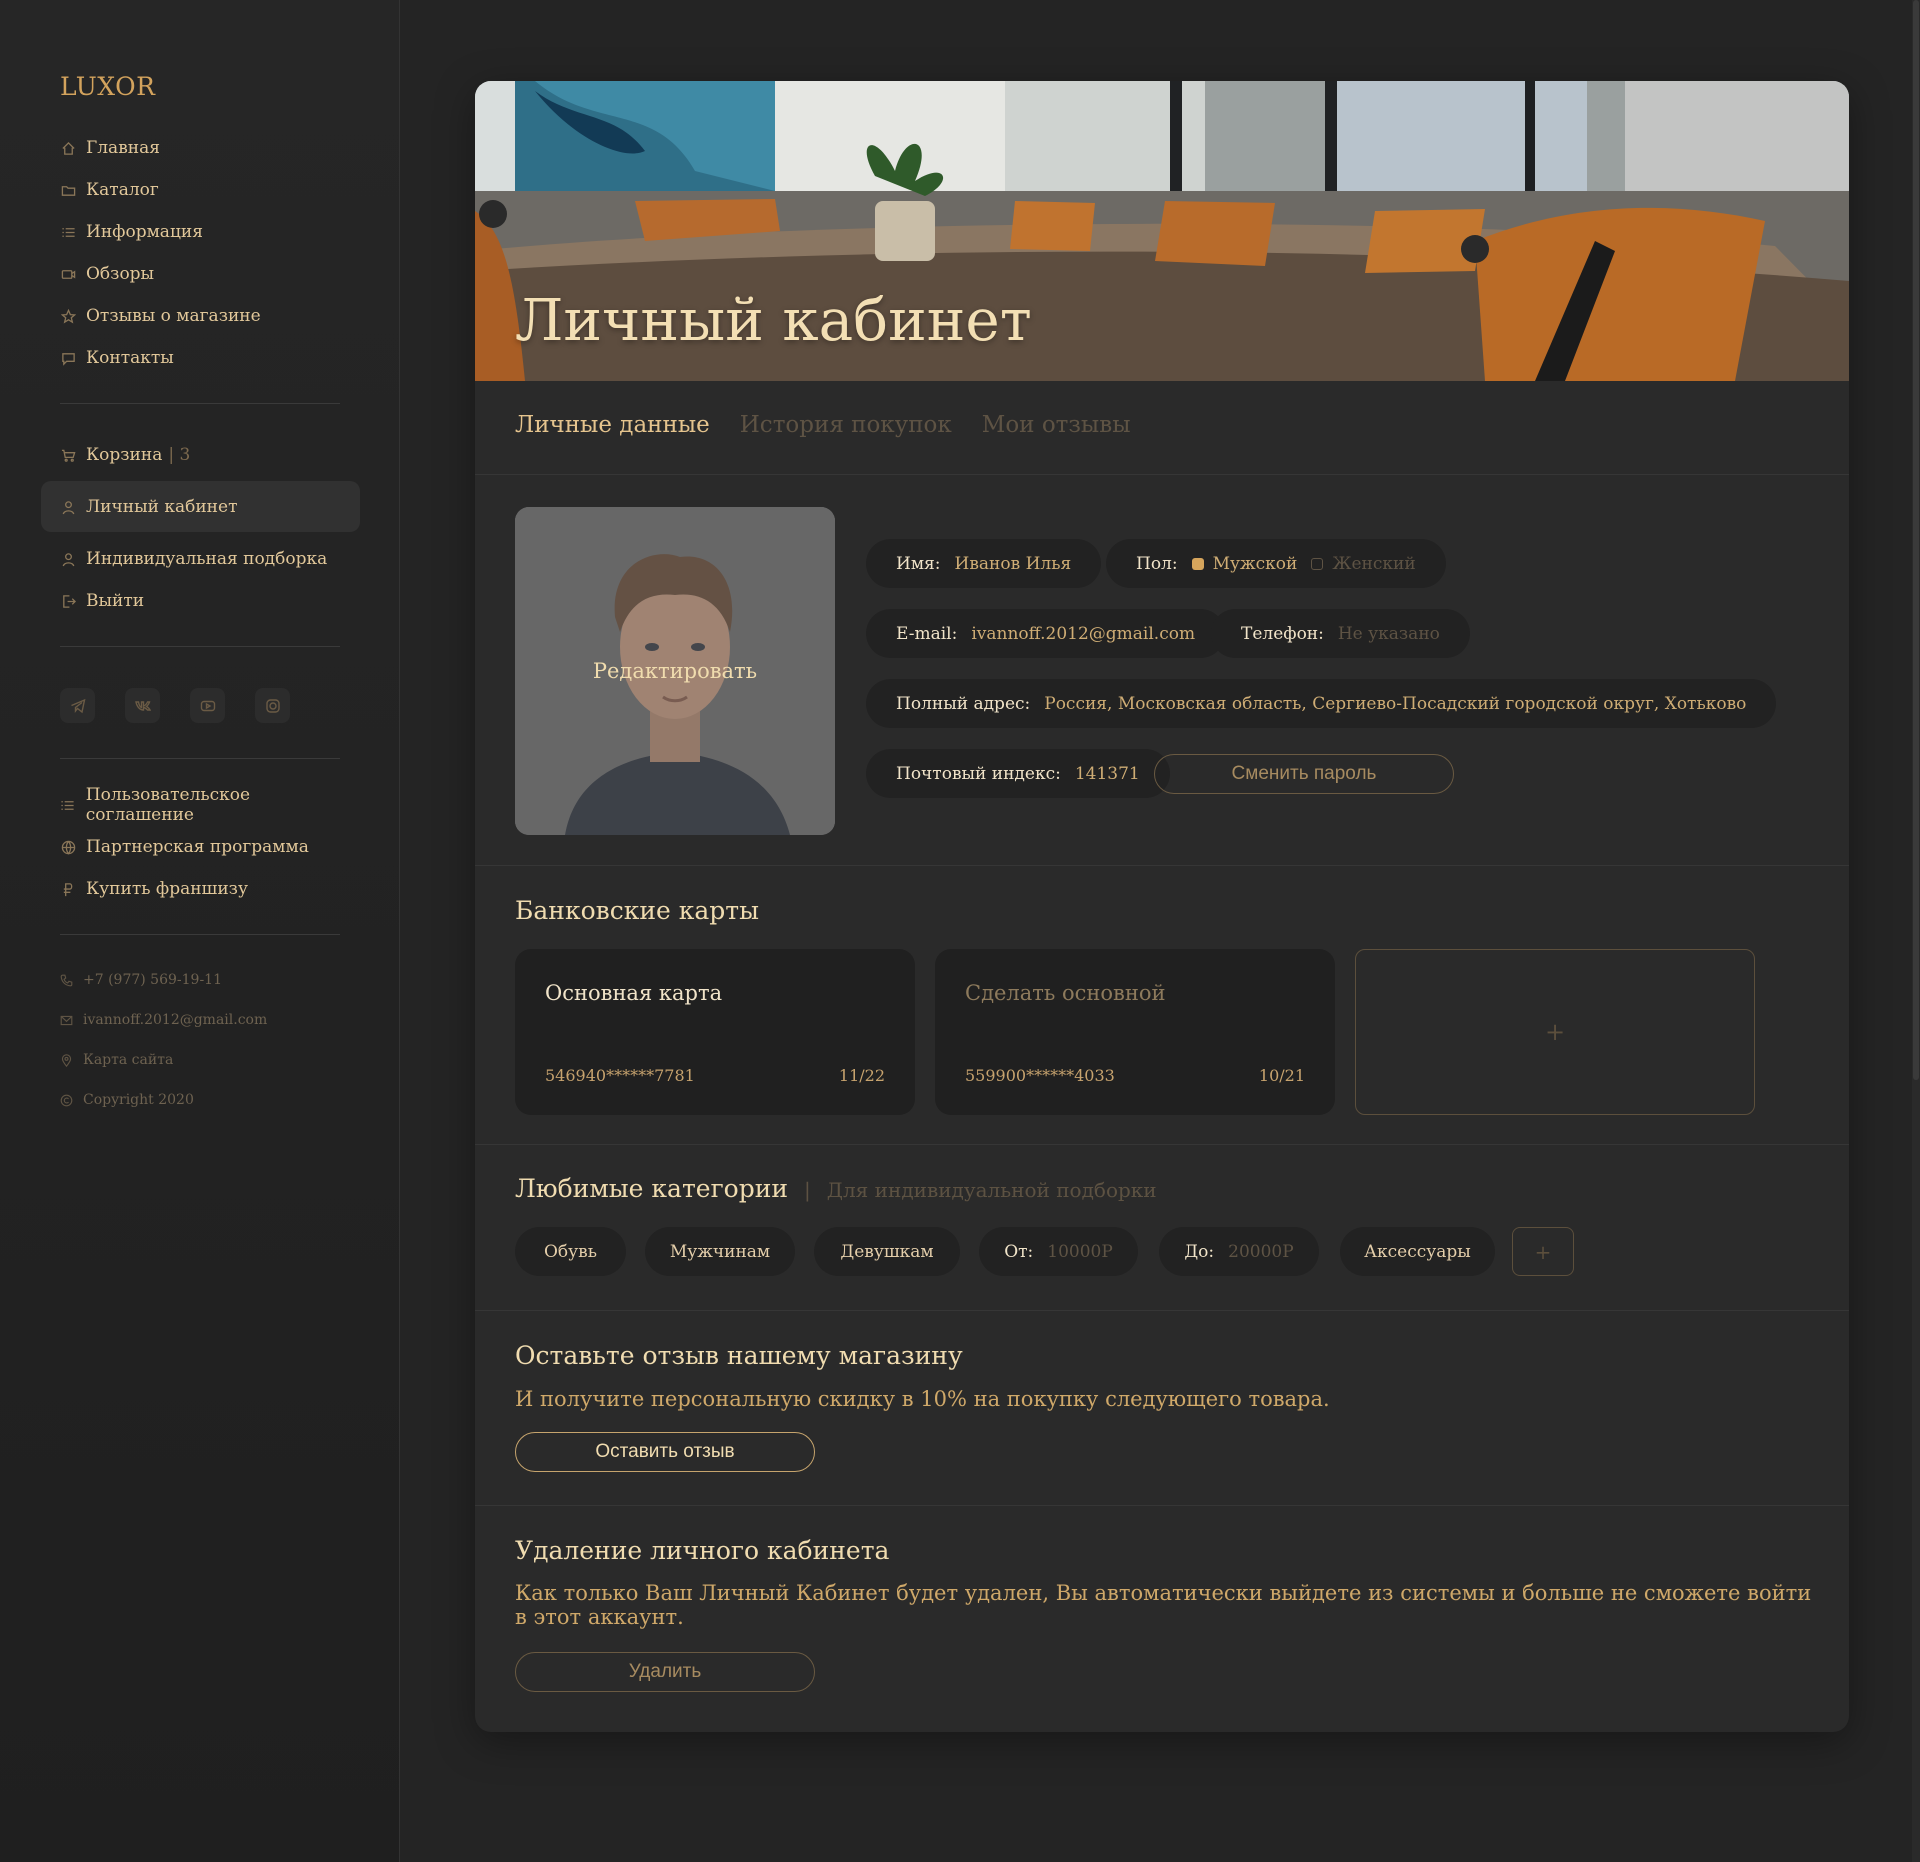 This screenshot has width=1920, height=1862. I want to click on nav-item-user-agreement: Пользовательское соглашение, so click(210, 805).